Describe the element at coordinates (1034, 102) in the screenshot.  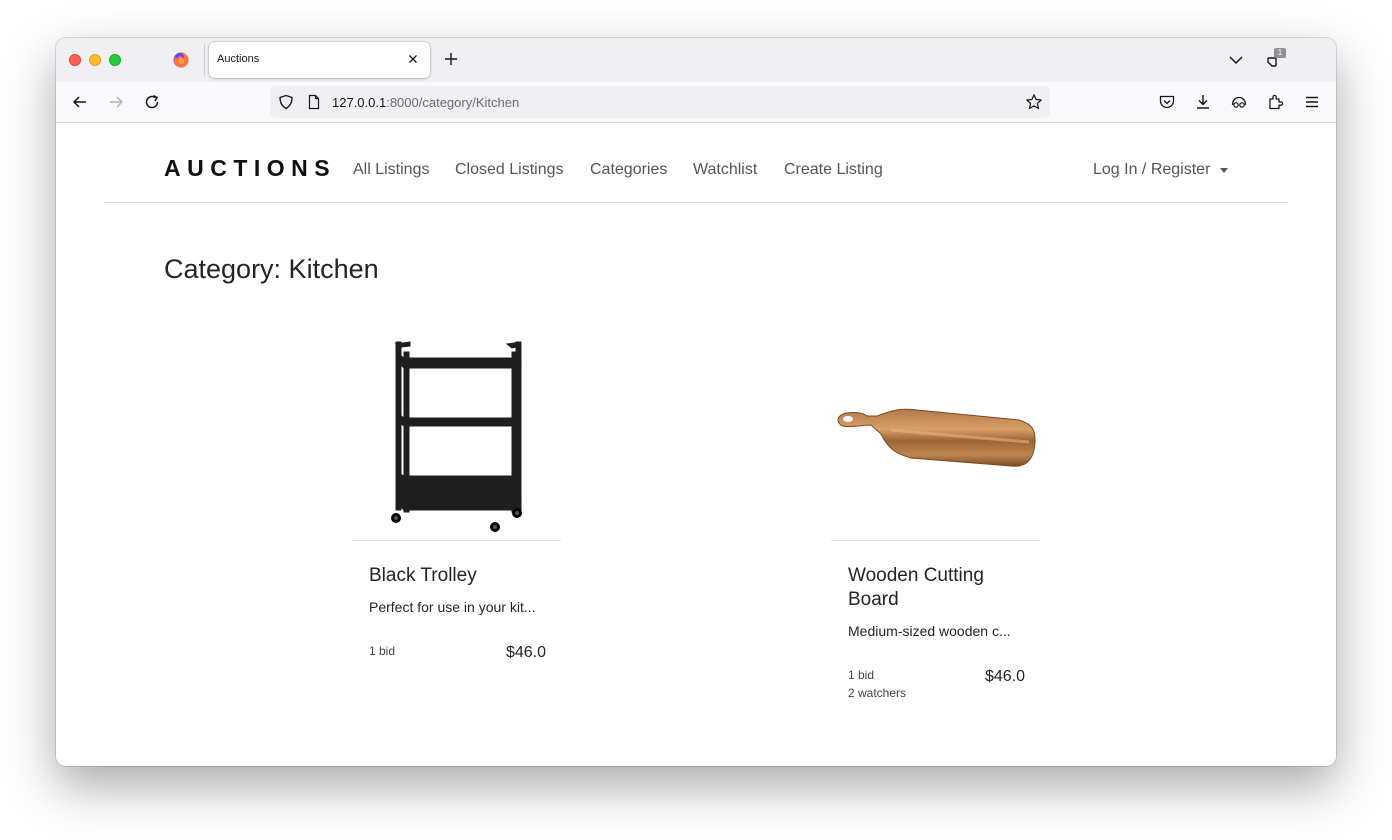
I see `star-icon` at that location.